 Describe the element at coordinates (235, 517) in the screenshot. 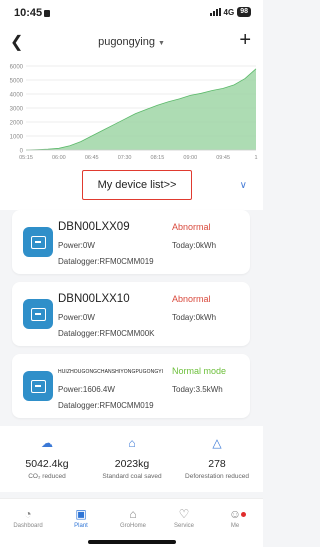

I see `tab-me: ☺ Me` at that location.